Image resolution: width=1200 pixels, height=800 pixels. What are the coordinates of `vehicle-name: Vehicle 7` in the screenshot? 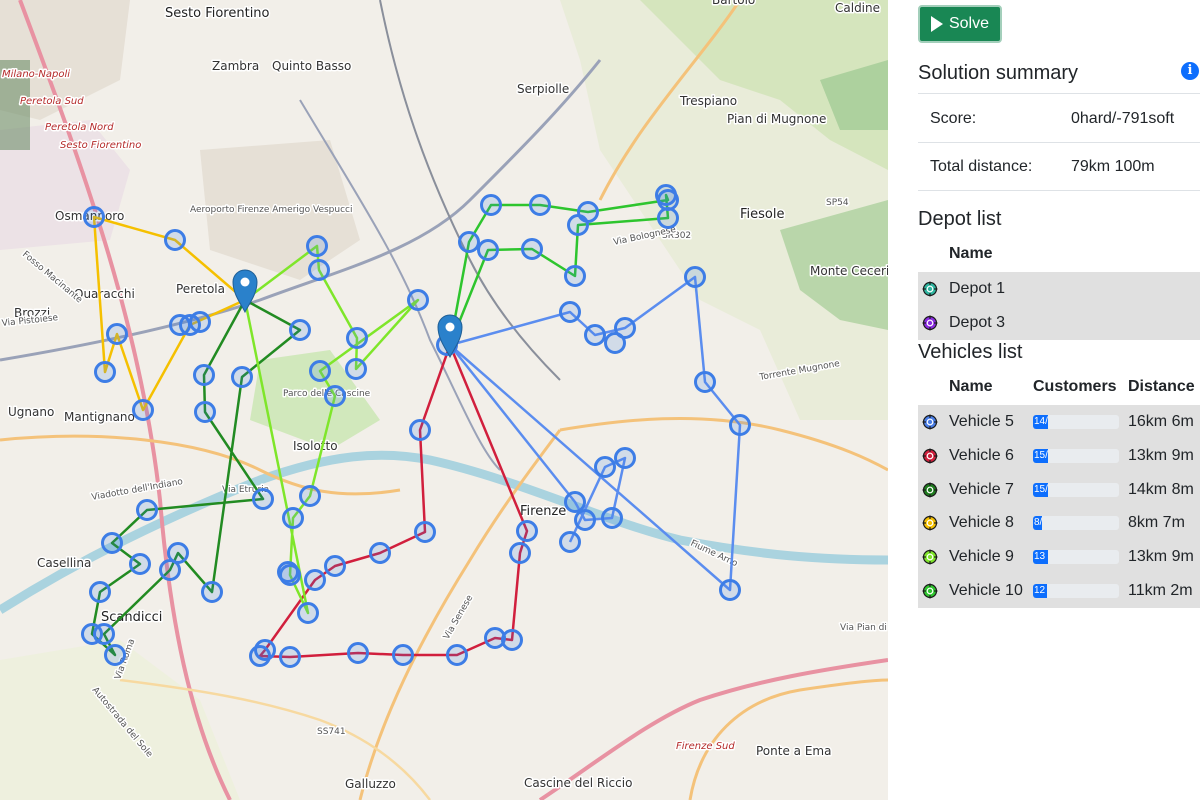 It's located at (981, 489).